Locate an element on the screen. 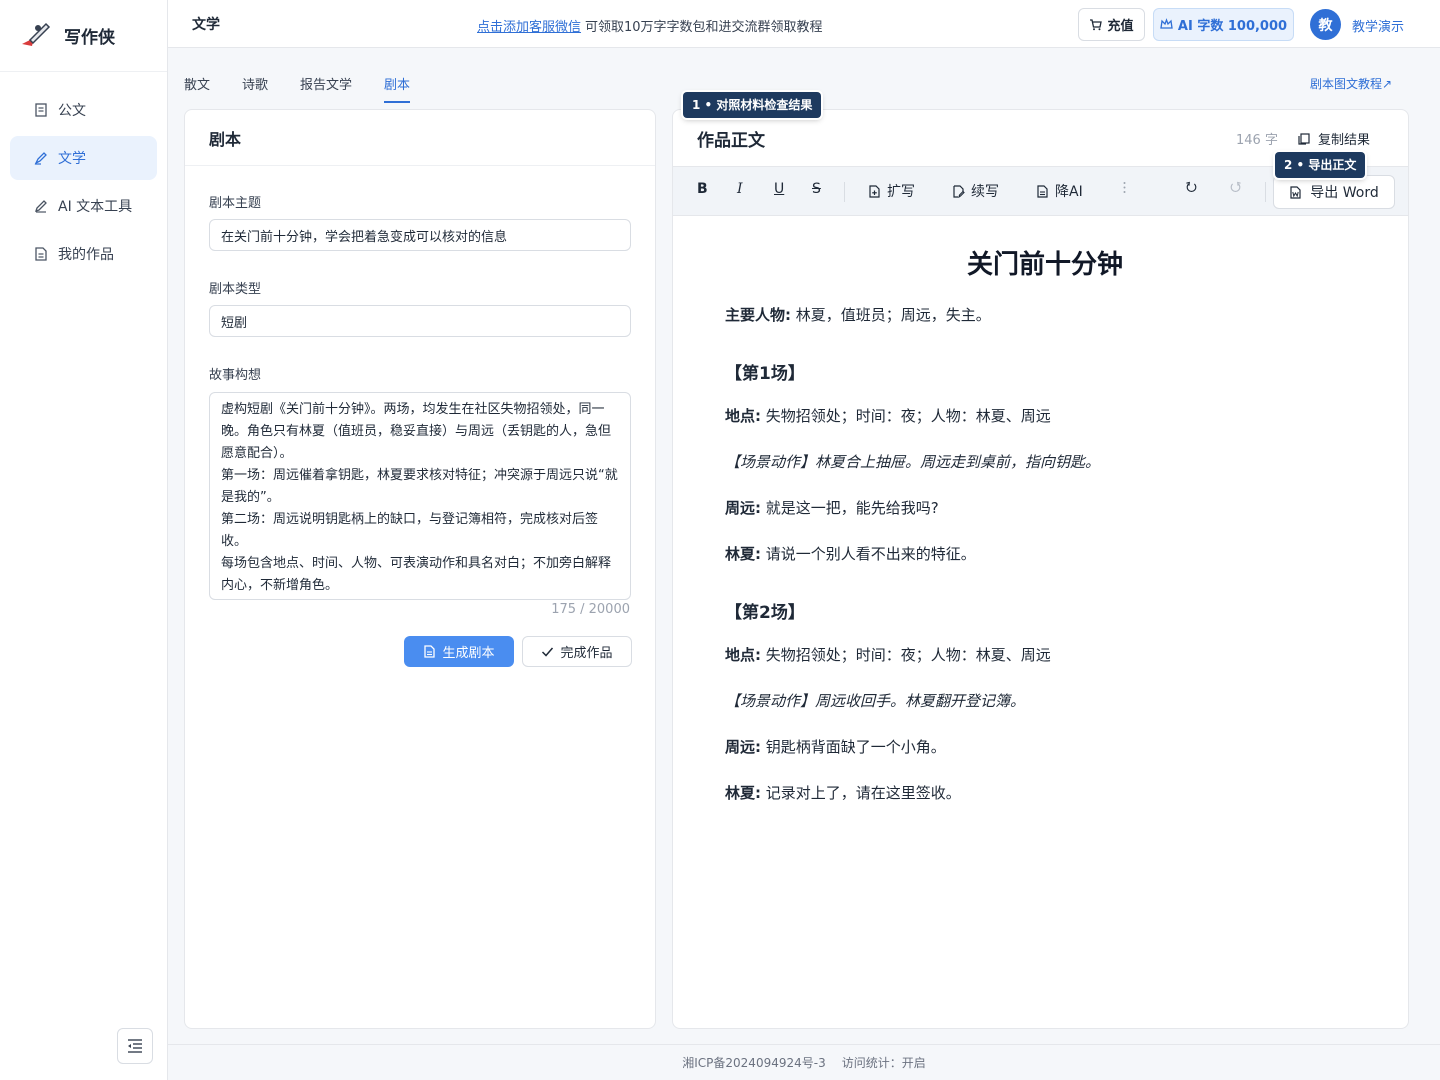  underline-button: U is located at coordinates (779, 189).